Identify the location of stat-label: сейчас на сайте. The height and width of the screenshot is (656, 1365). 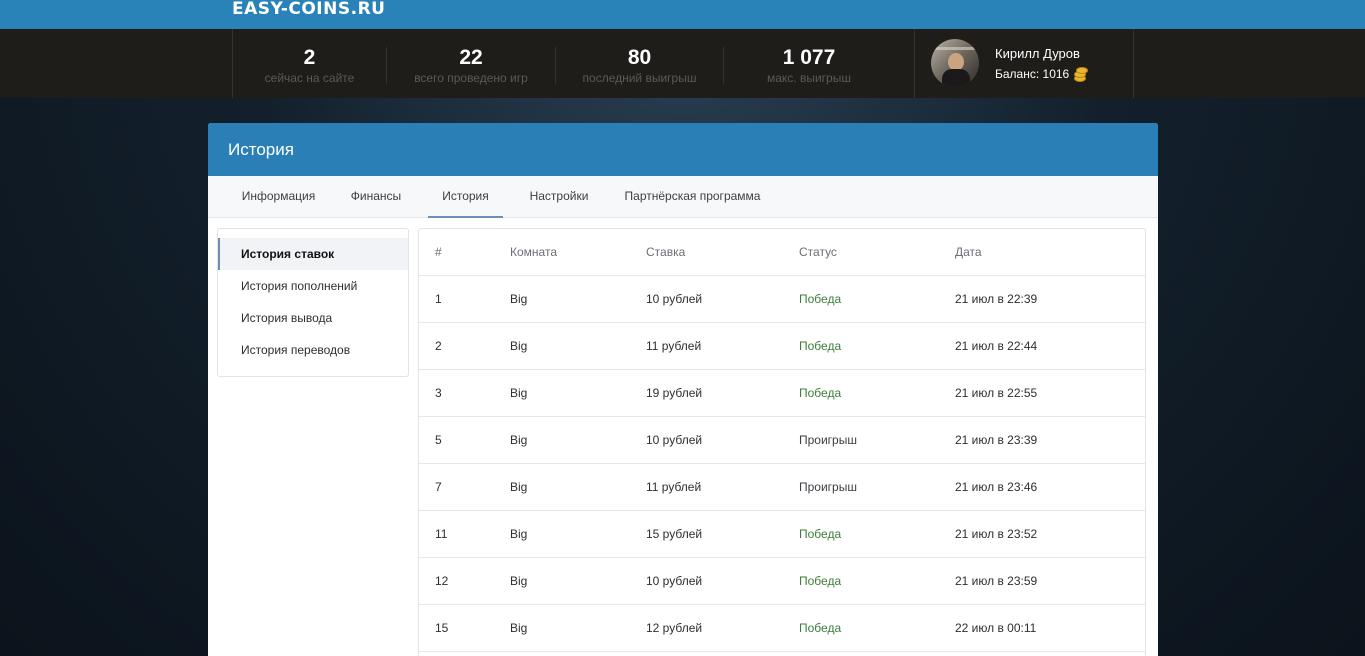
(309, 78).